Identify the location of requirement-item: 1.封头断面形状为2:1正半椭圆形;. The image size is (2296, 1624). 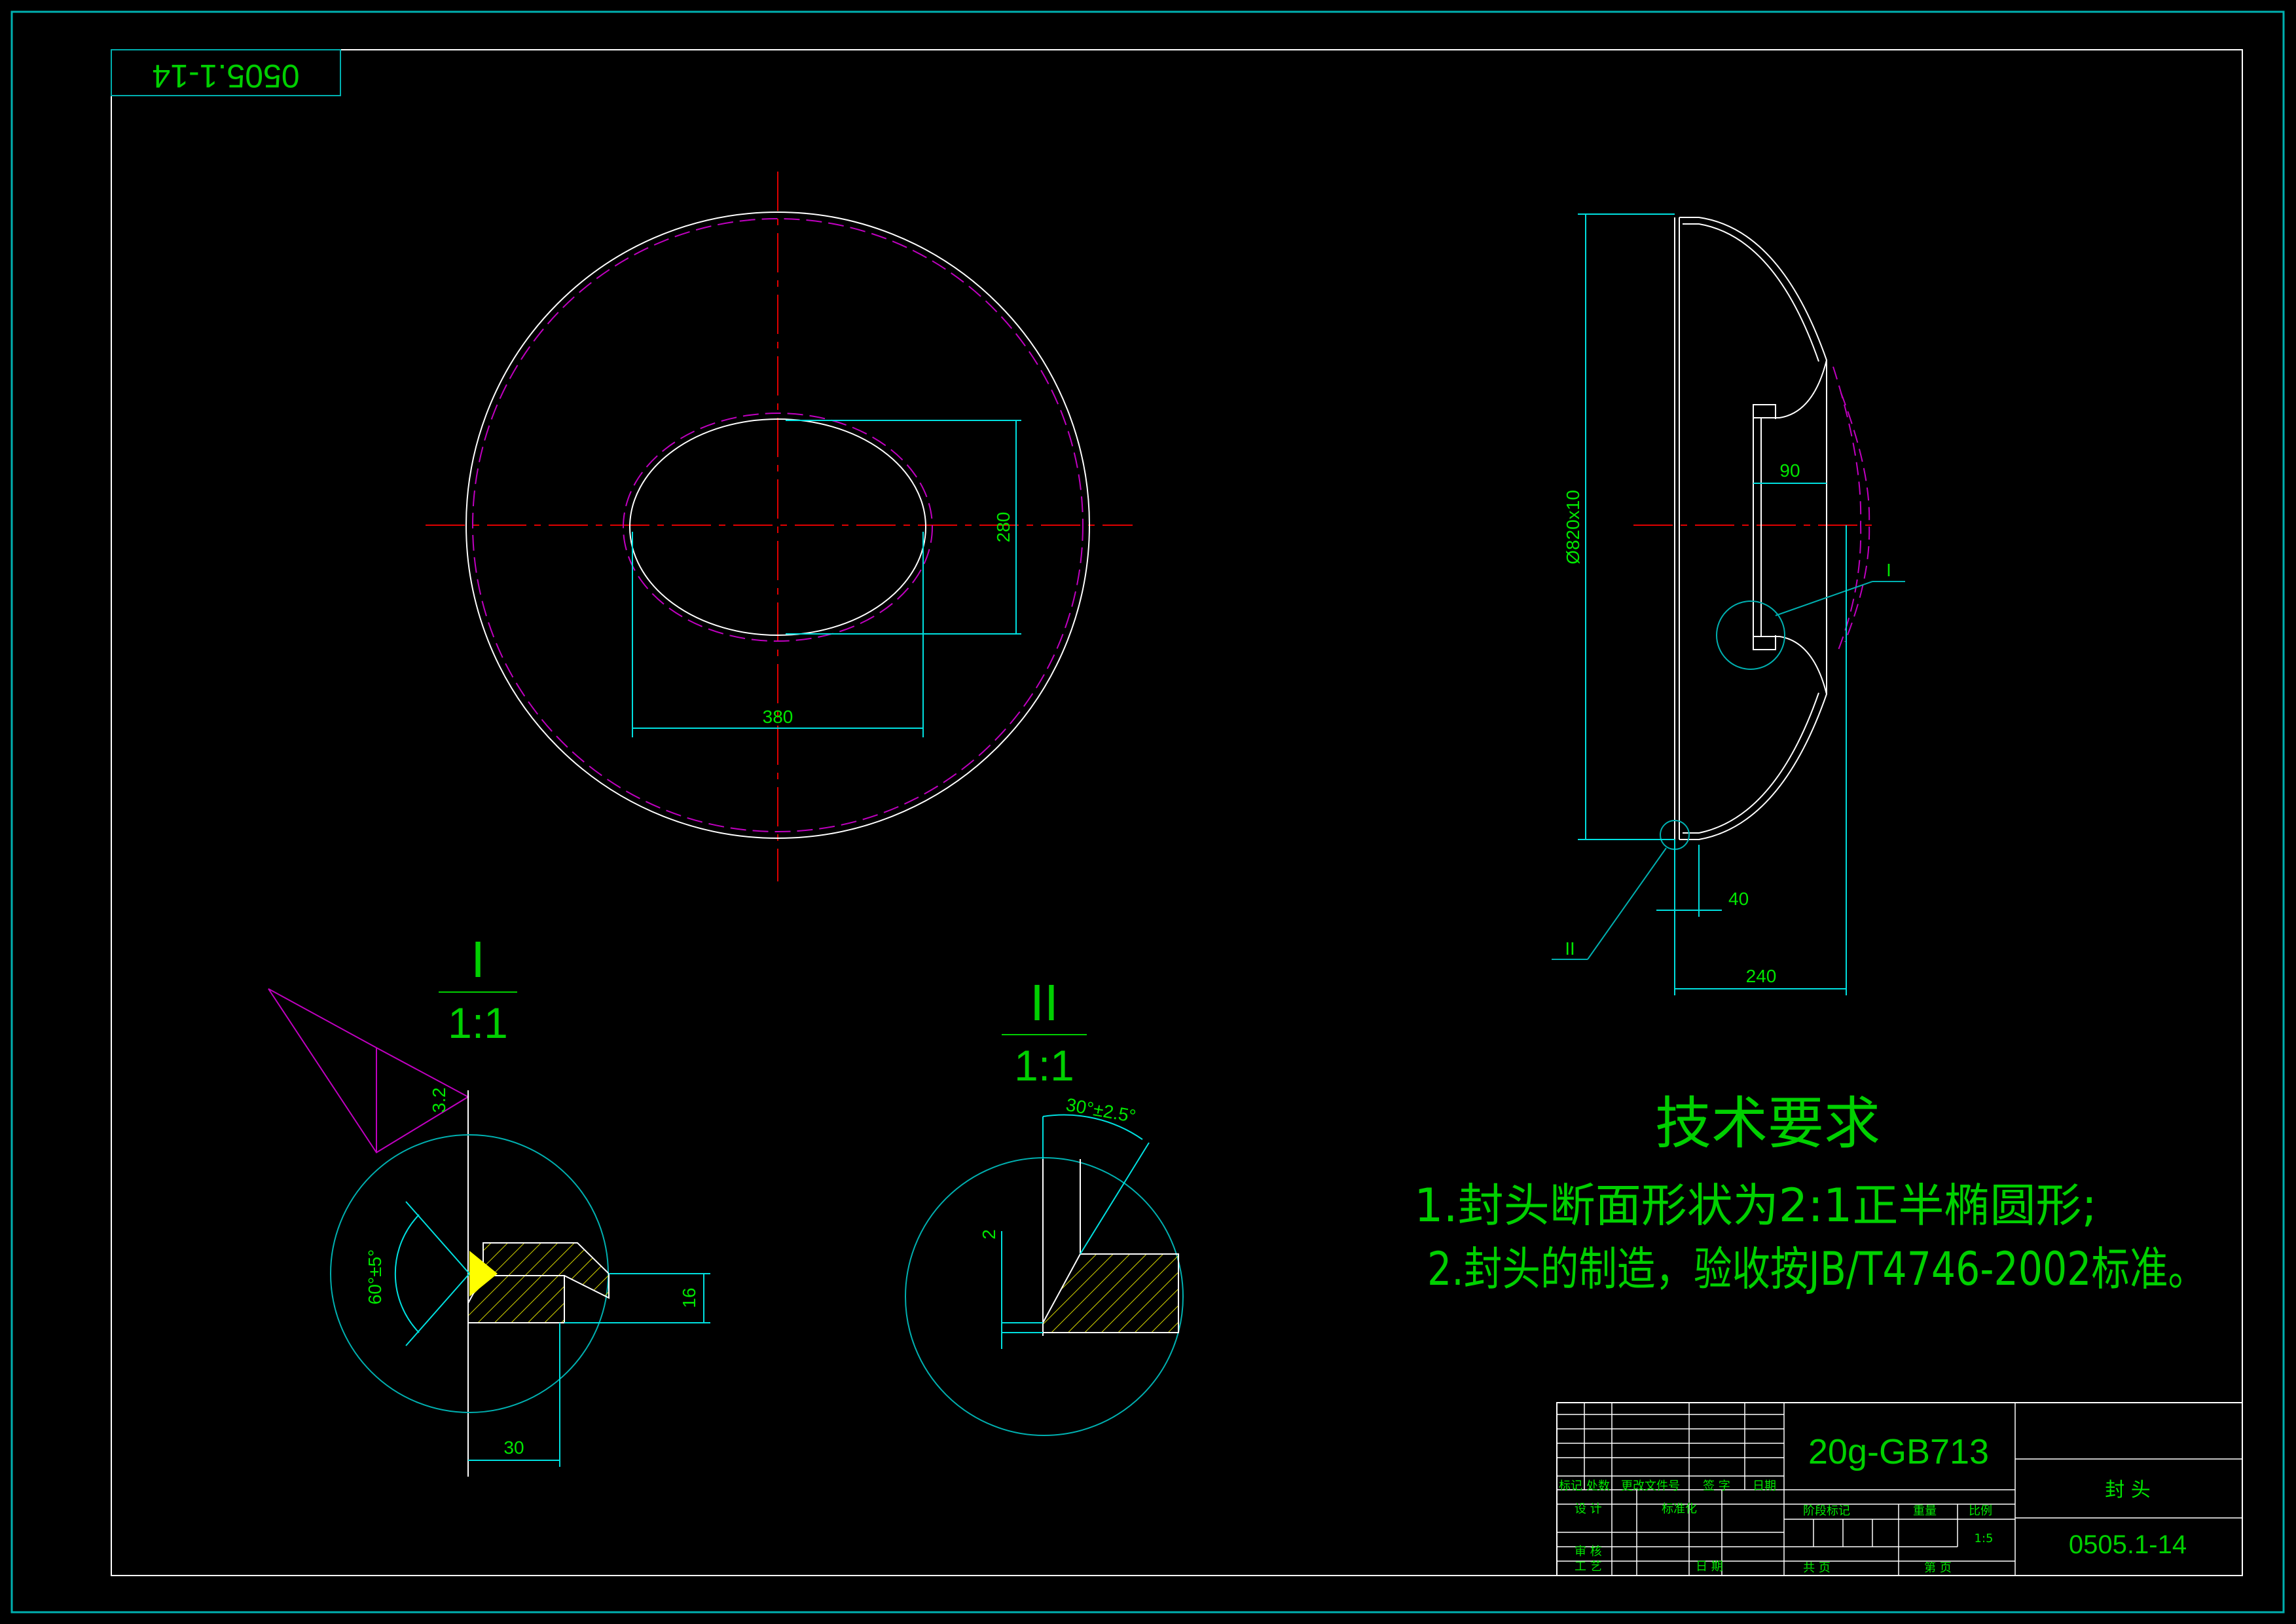
(1755, 1205).